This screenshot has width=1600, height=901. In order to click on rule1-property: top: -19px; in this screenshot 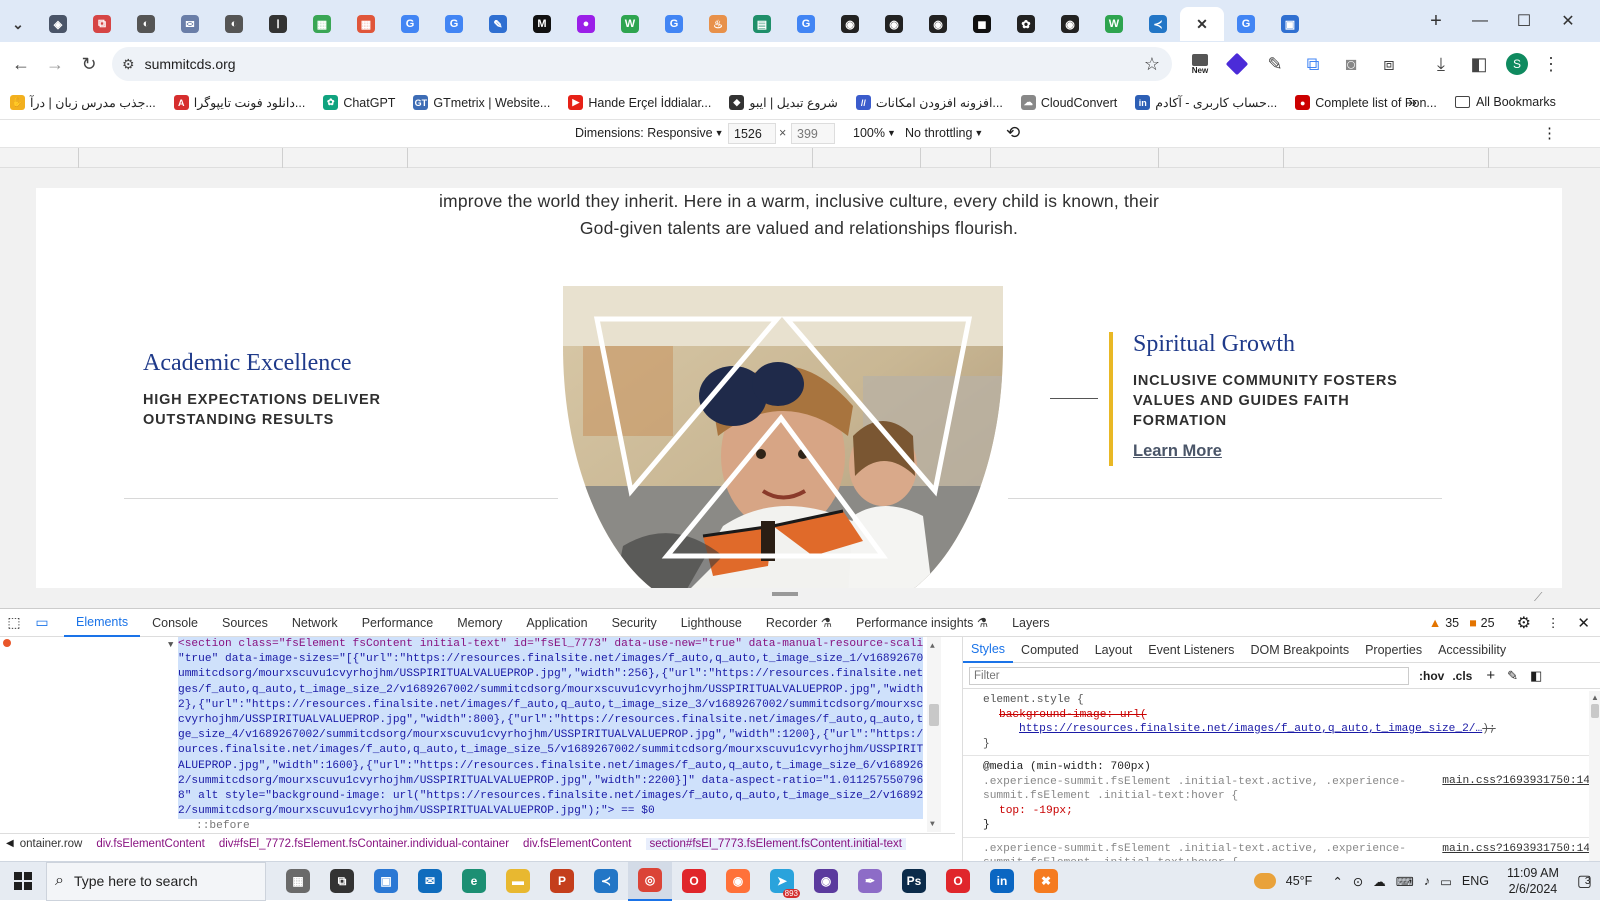, I will do `click(1036, 811)`.